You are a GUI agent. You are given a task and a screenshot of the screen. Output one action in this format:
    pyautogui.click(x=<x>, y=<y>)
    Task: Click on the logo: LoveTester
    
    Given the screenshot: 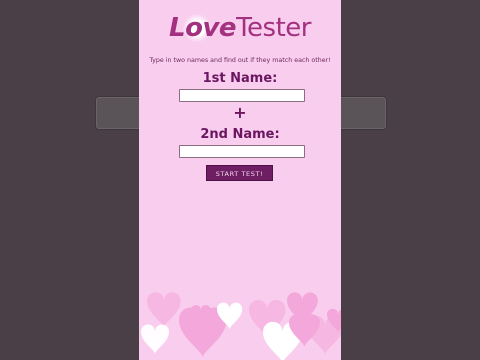 What is the action you would take?
    pyautogui.click(x=240, y=25)
    